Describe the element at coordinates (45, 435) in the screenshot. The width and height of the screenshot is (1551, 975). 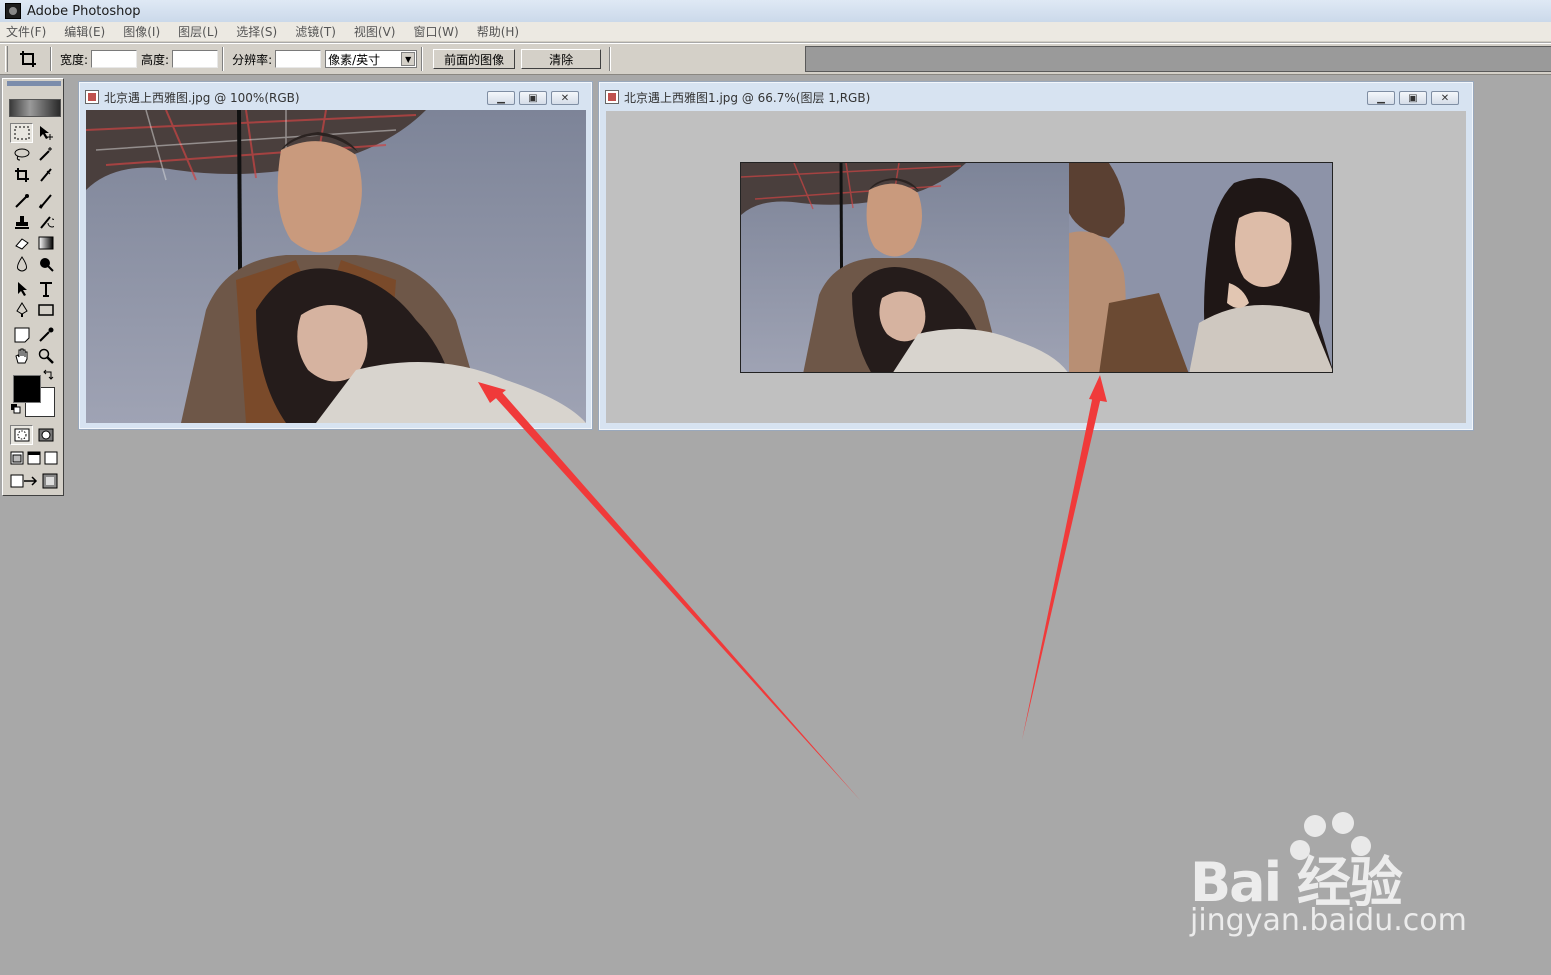
I see `quick-mask-icon` at that location.